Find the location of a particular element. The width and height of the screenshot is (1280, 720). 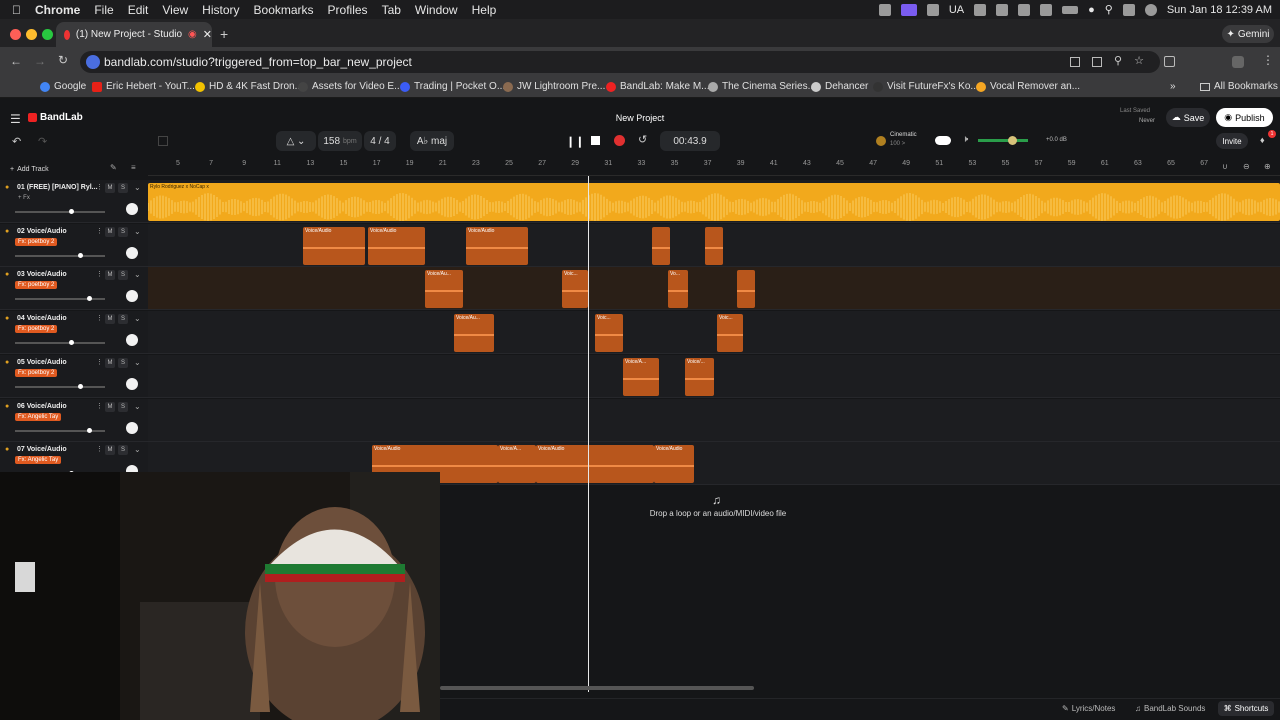

menu-history: History is located at coordinates (220, 10).